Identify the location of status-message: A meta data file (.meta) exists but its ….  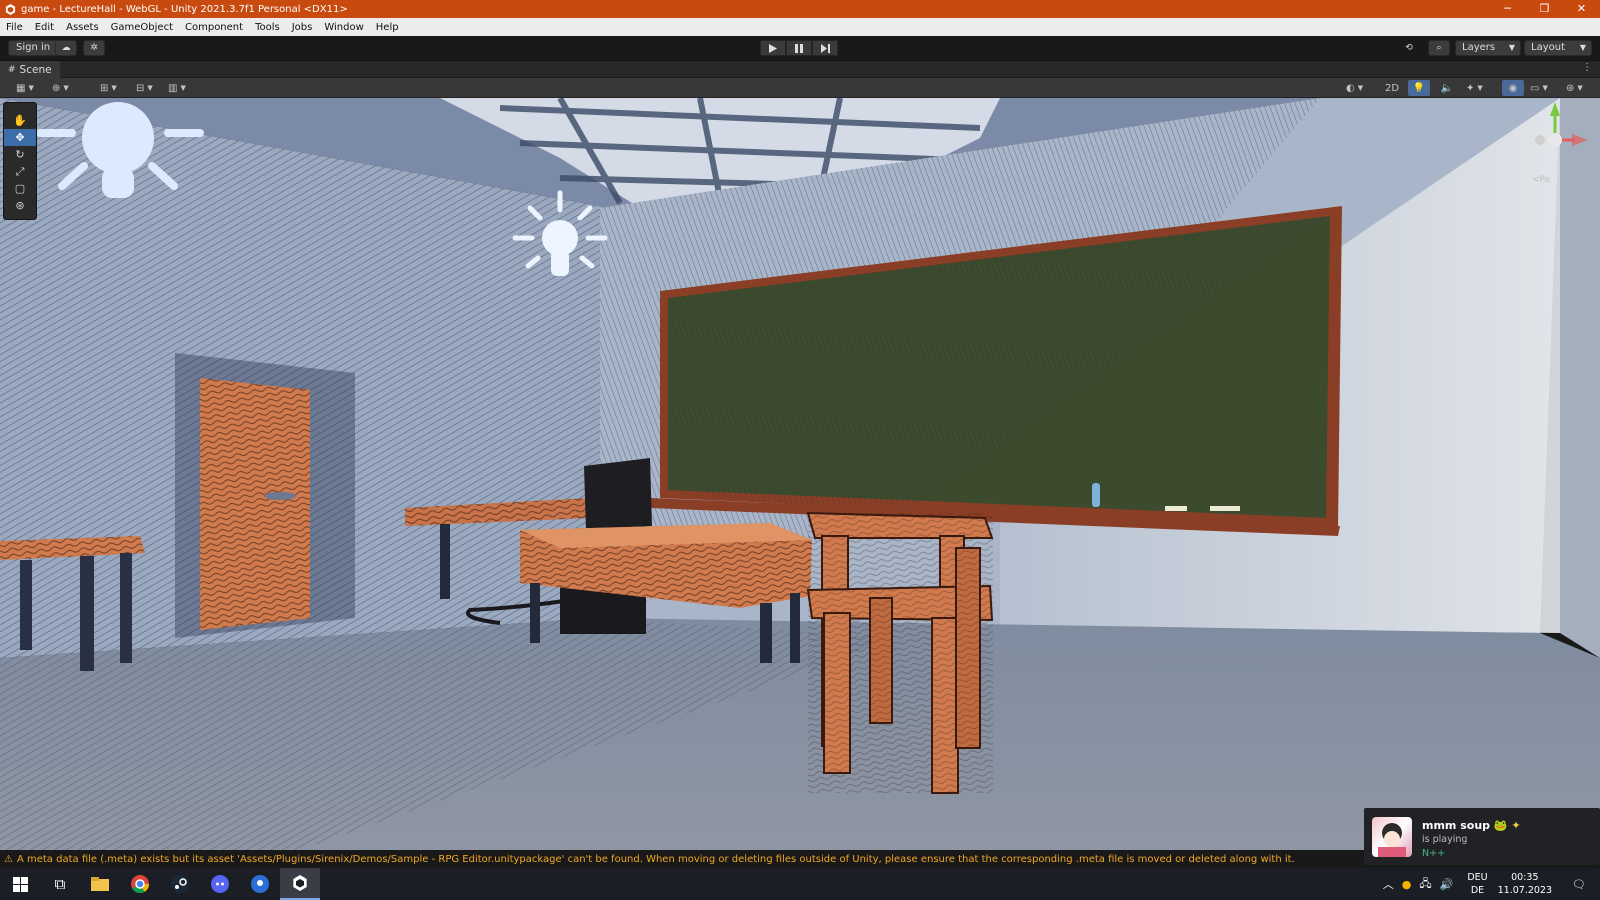
(655, 859).